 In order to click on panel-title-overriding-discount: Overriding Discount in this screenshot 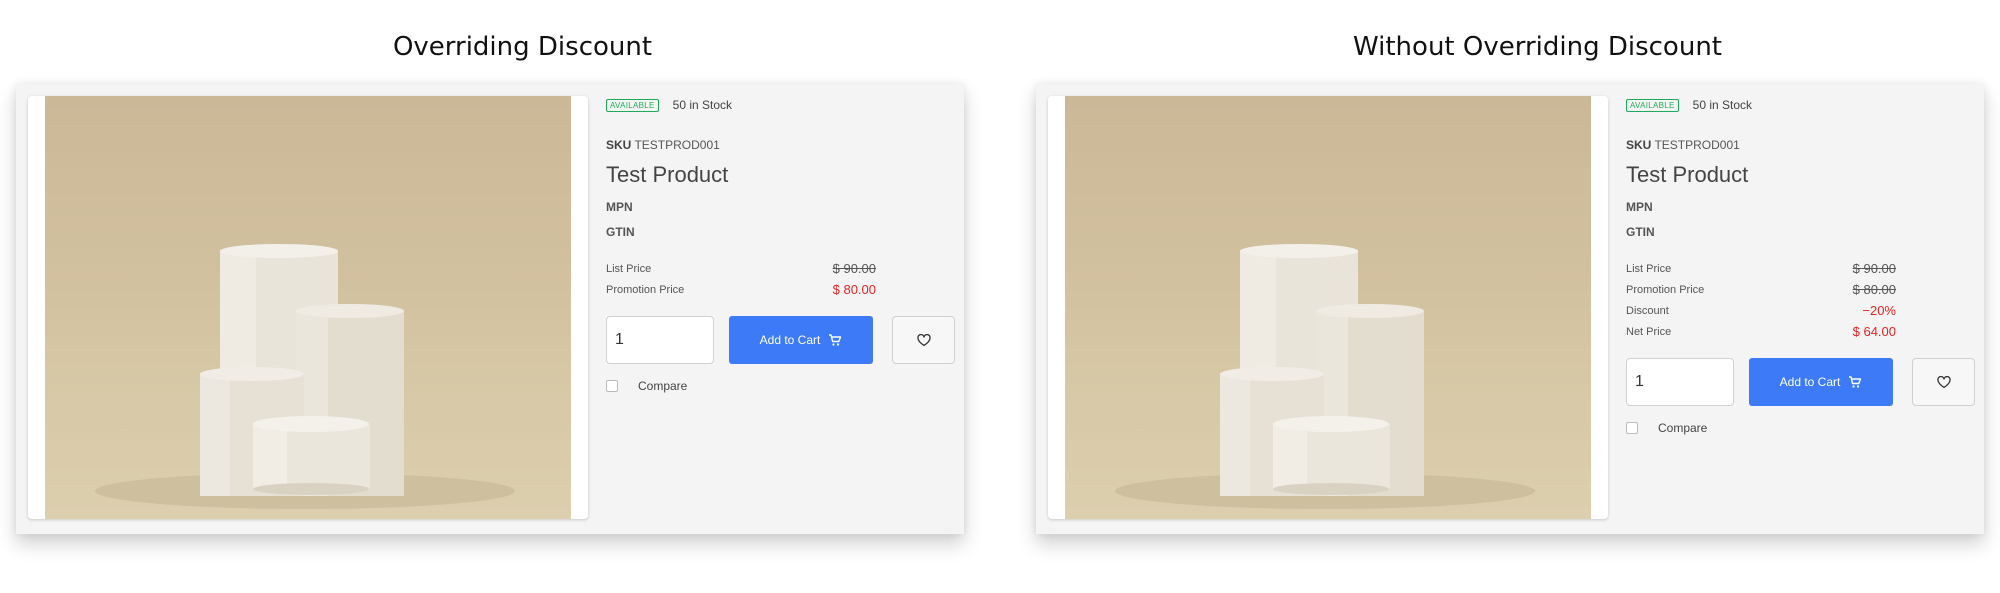, I will do `click(522, 47)`.